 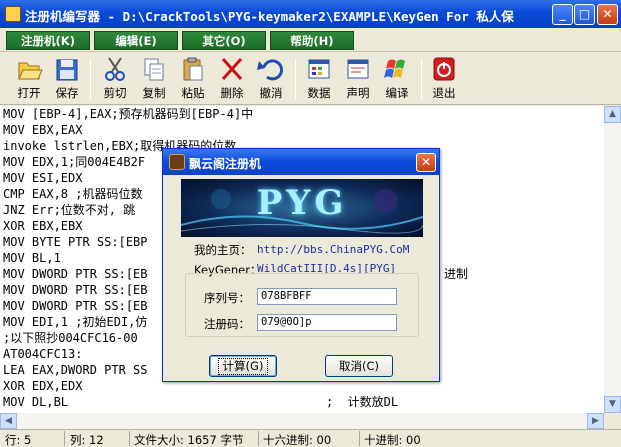 What do you see at coordinates (397, 93) in the screenshot?
I see `compile-label: 编译` at bounding box center [397, 93].